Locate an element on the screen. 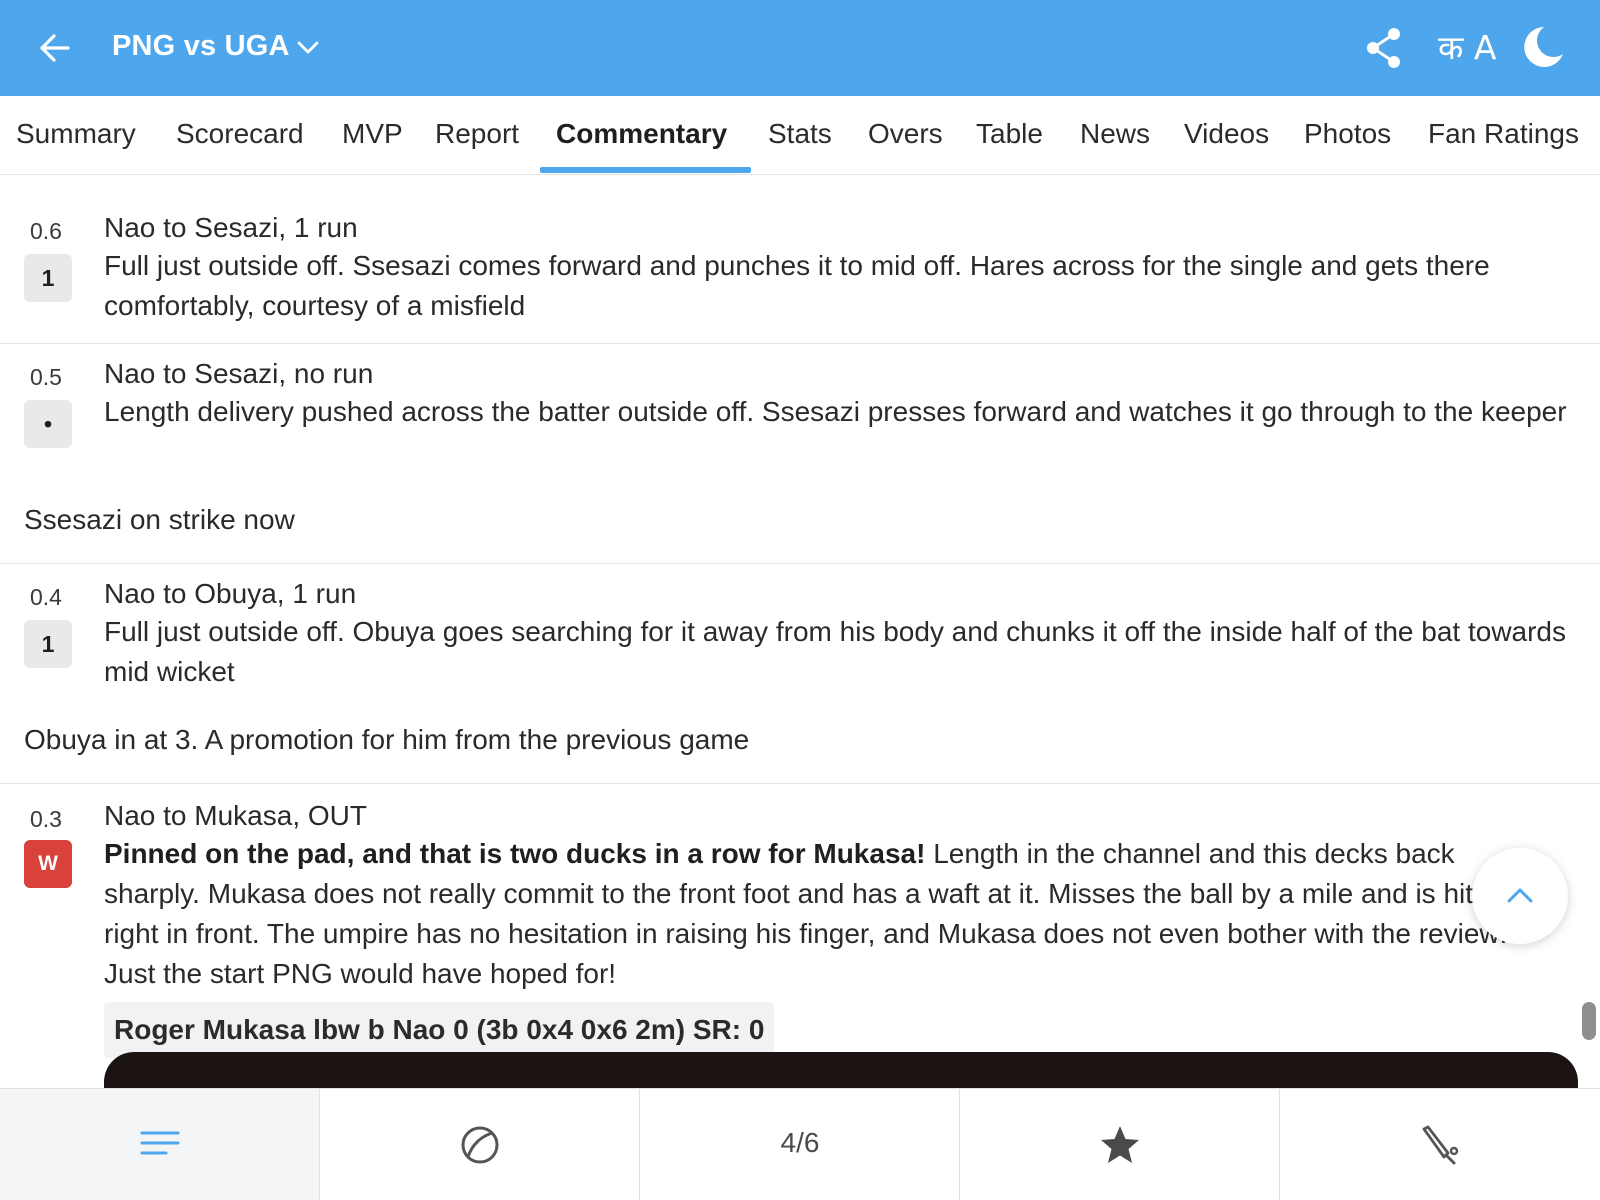 This screenshot has width=1600, height=1200. tab-videos: Videos is located at coordinates (1226, 135).